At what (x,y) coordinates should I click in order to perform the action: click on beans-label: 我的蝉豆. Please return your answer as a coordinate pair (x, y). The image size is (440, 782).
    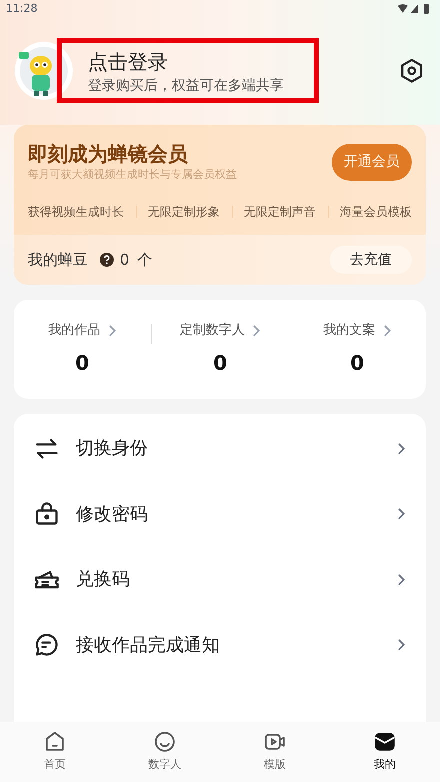
    Looking at the image, I should click on (58, 260).